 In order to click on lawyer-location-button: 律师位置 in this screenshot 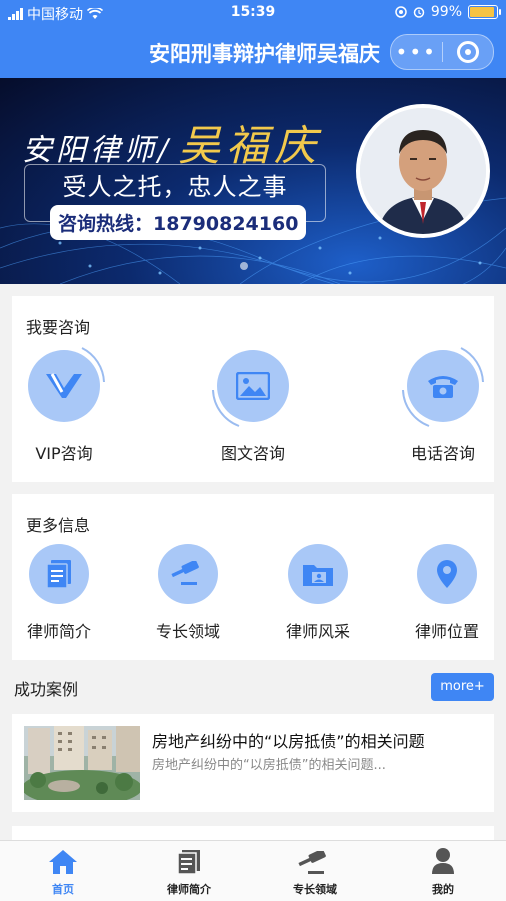, I will do `click(447, 593)`.